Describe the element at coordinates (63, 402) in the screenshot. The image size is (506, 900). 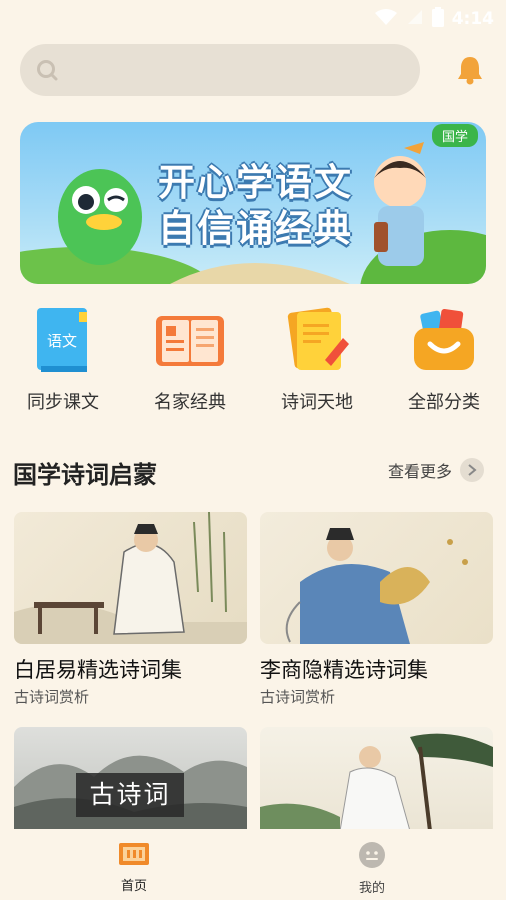
I see `category-label: 同步课文` at that location.